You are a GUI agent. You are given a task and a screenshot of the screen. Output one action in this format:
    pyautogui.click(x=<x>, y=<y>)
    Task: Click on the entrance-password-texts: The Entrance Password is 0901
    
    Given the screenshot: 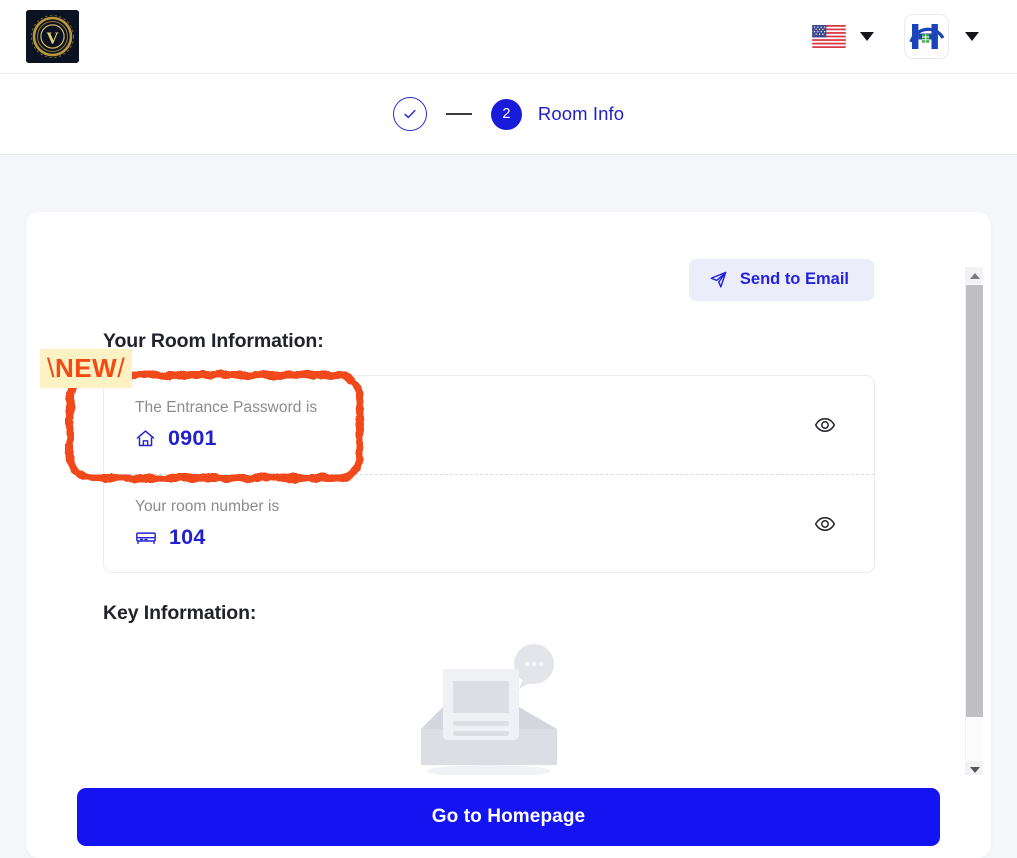 What is the action you would take?
    pyautogui.click(x=472, y=425)
    